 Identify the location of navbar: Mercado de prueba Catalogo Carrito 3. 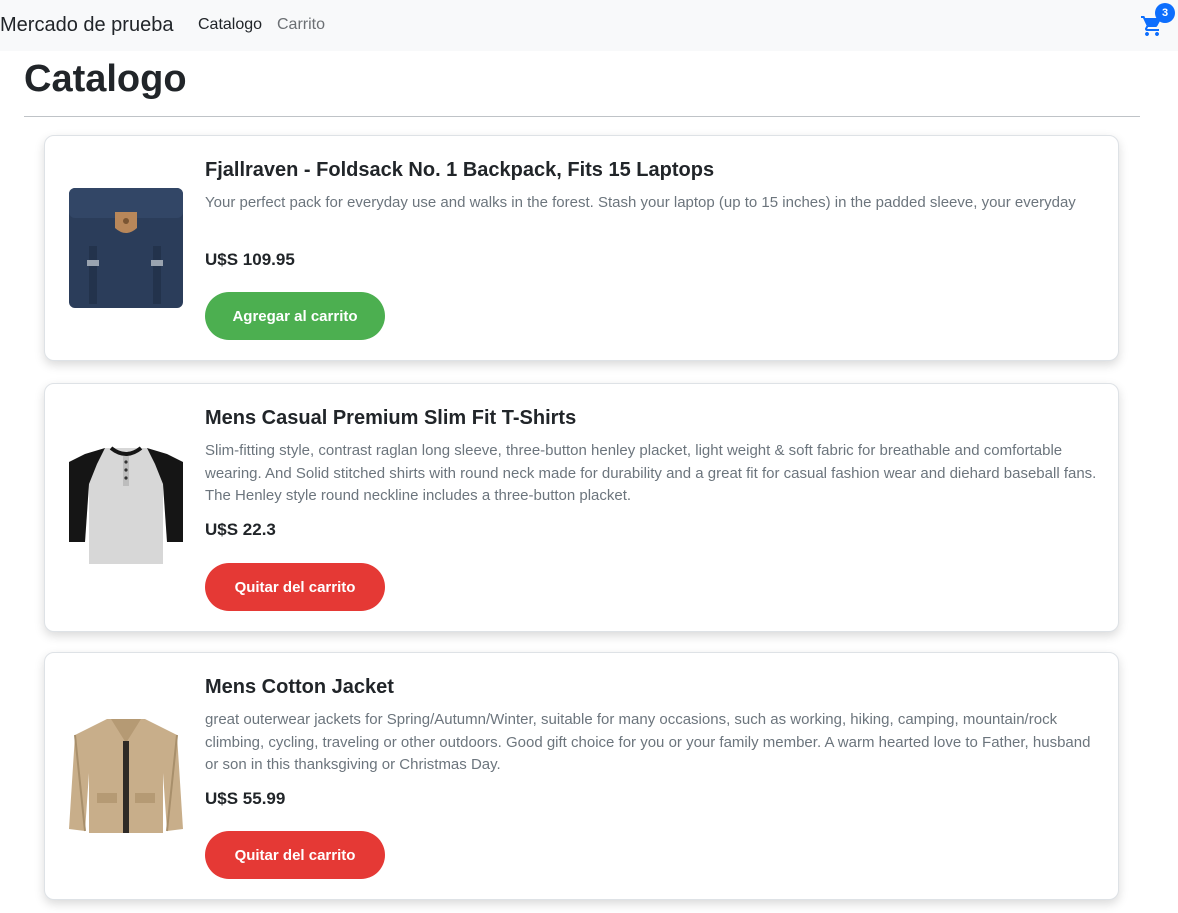
(589, 25).